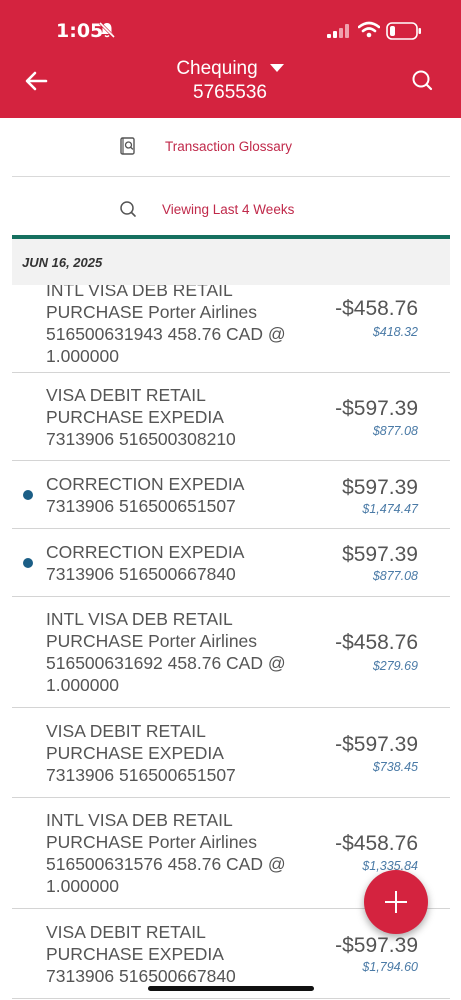 Image resolution: width=461 pixels, height=1000 pixels. What do you see at coordinates (395, 666) in the screenshot?
I see `running-balance: $279.69` at bounding box center [395, 666].